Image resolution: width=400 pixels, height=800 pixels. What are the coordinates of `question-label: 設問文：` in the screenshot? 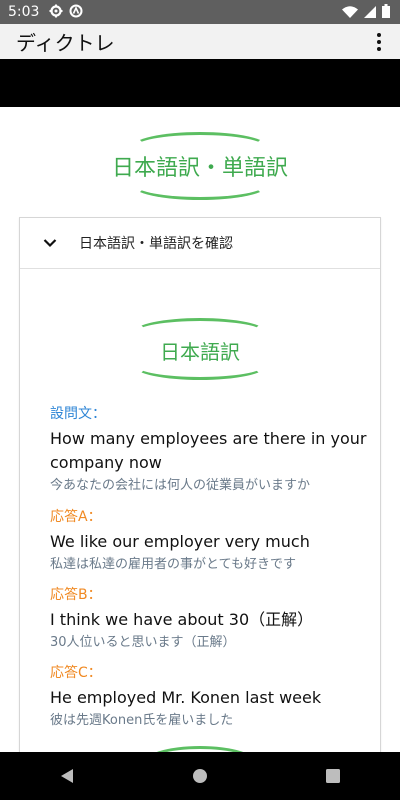 It's located at (78, 414).